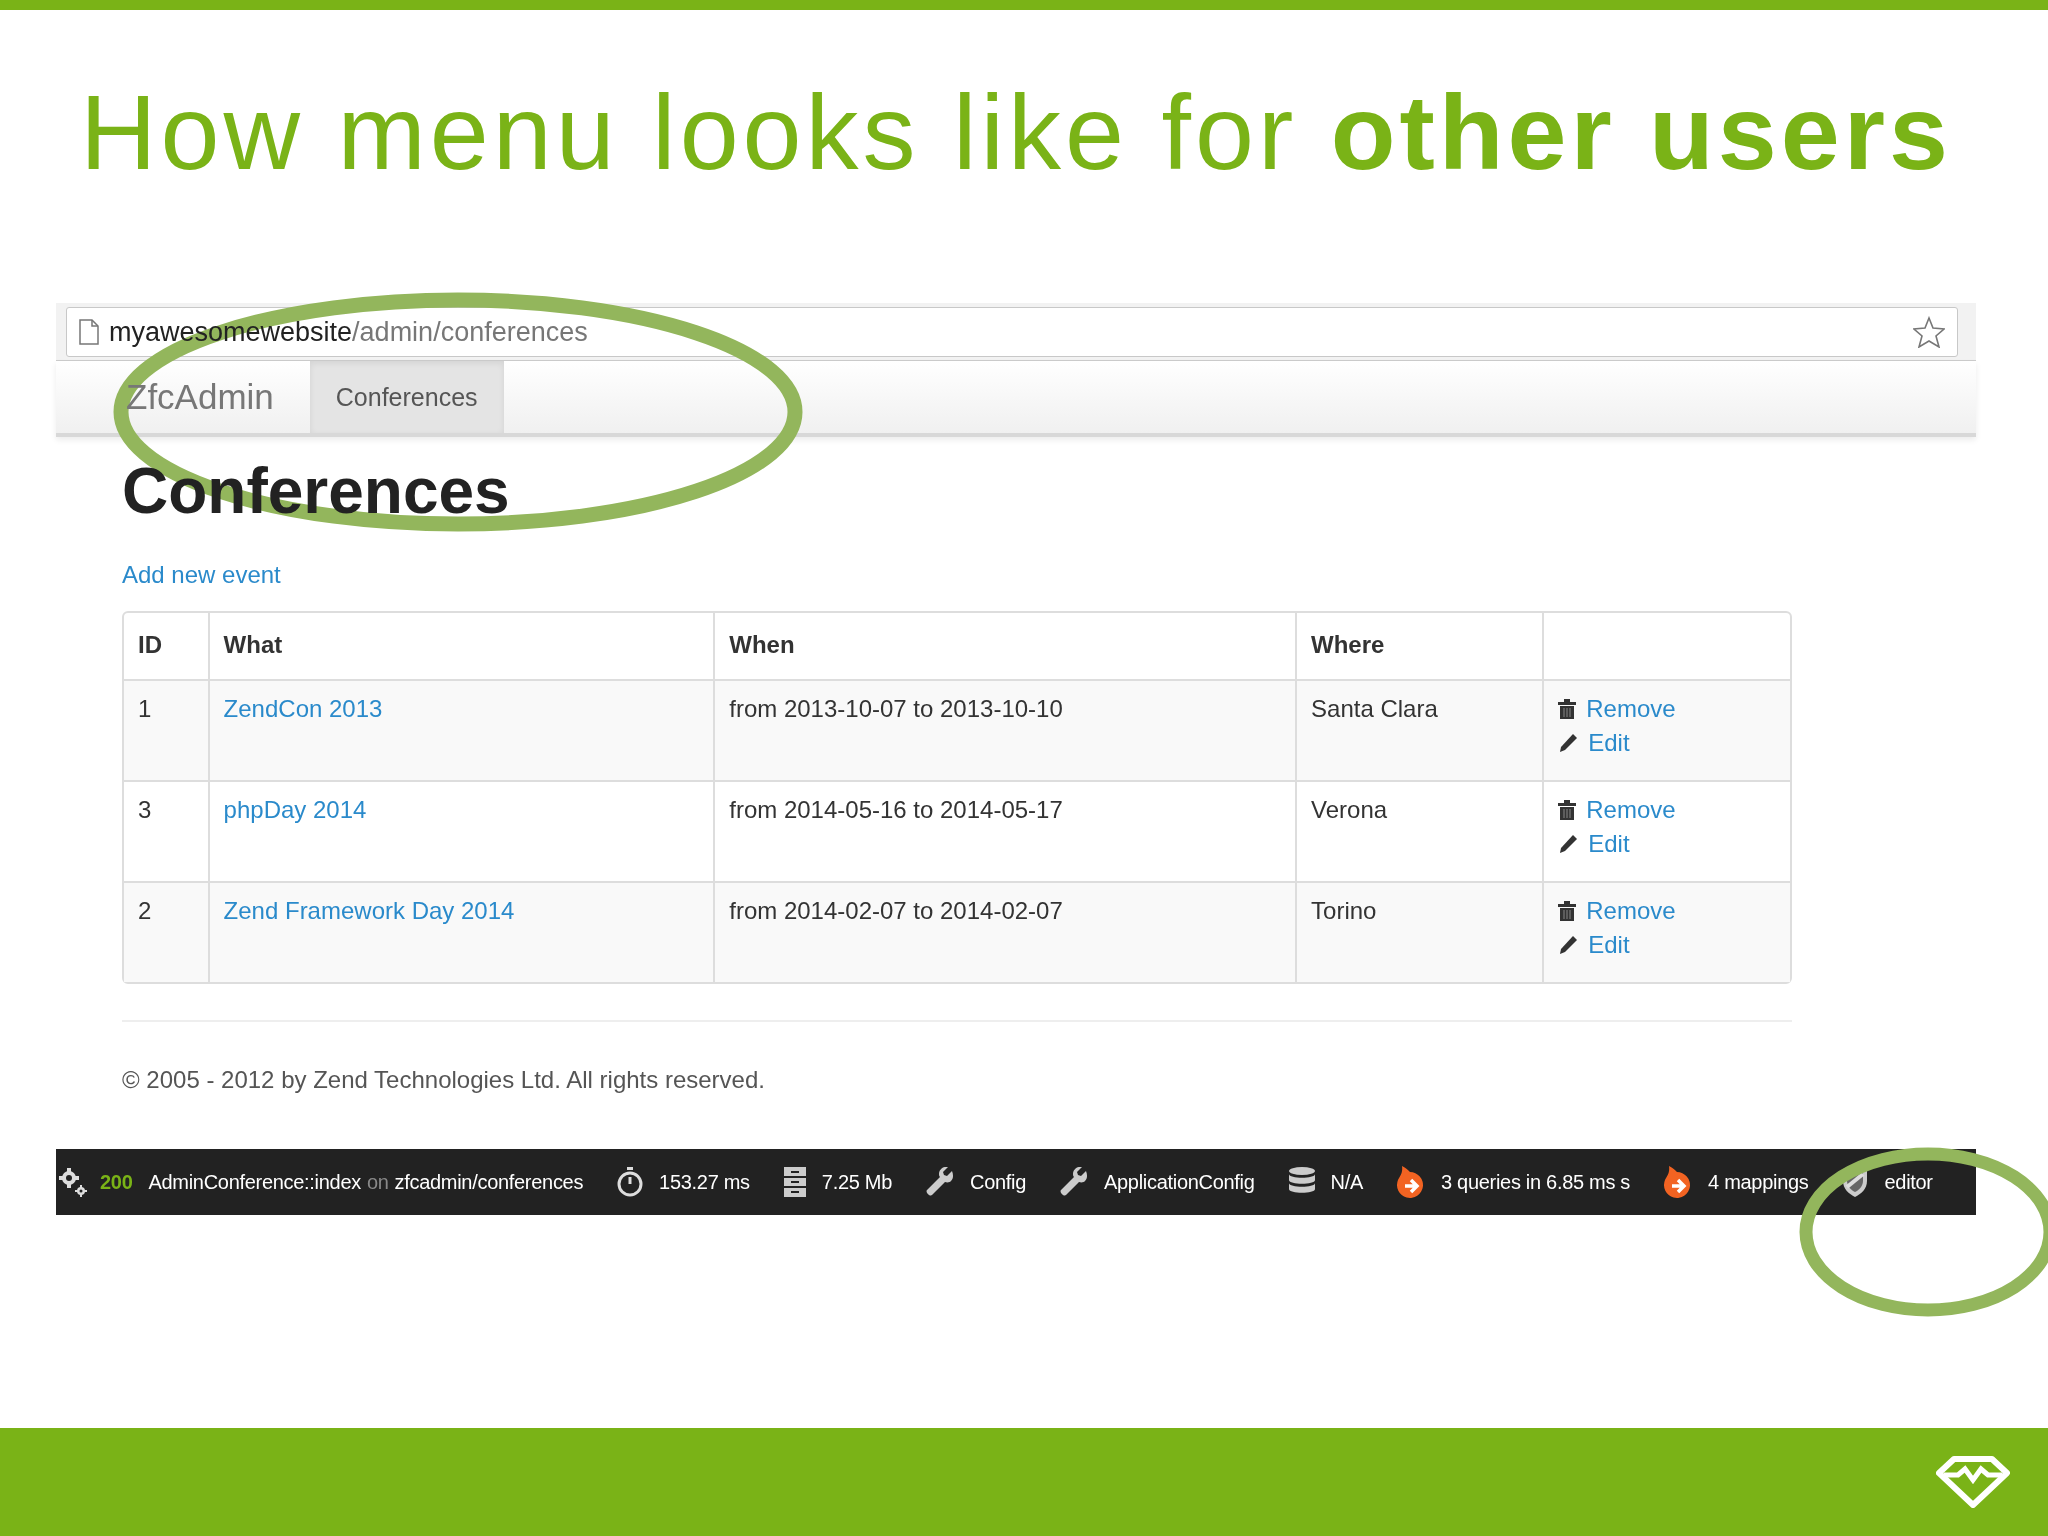 The image size is (2048, 1536). I want to click on nav-tab: Conferences, so click(406, 397).